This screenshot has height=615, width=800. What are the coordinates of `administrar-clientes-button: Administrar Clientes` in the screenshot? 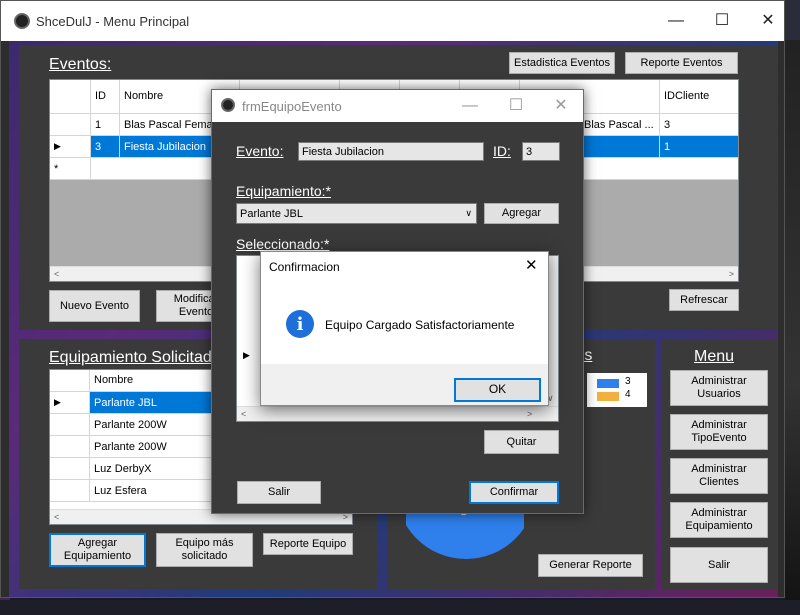 It's located at (719, 476).